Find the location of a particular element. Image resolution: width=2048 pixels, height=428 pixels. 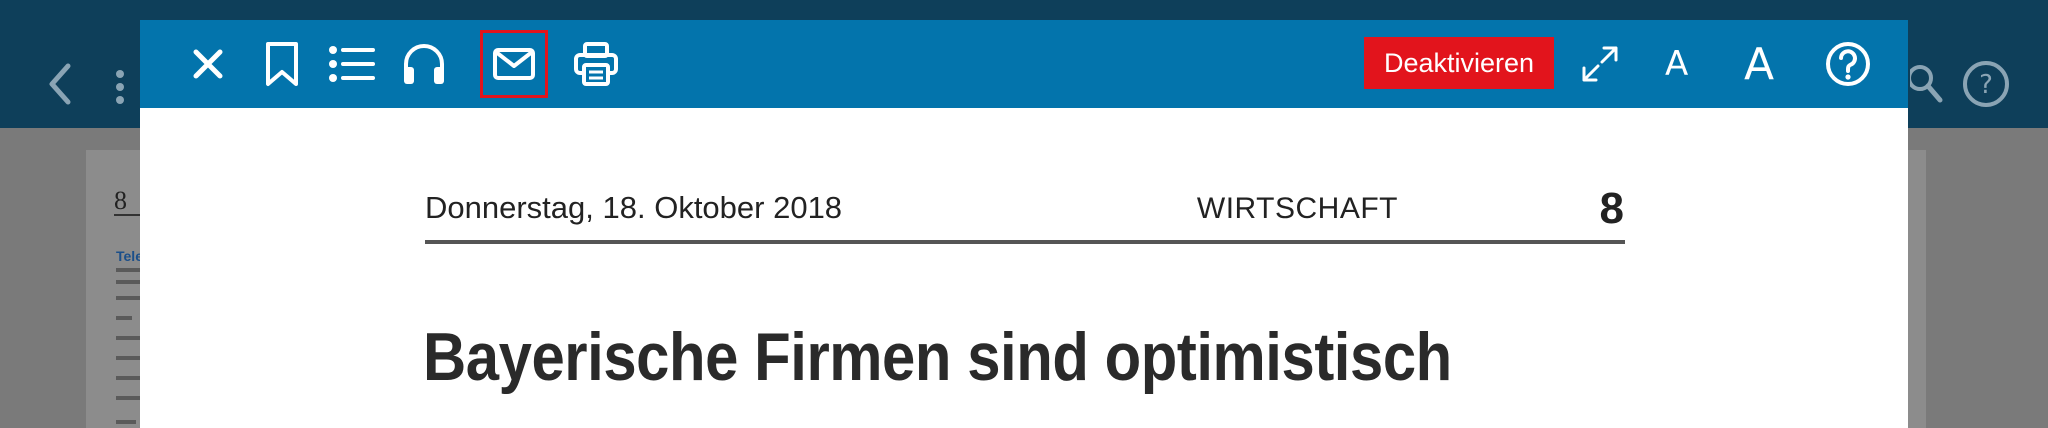

background-left-page: 8 Telef is located at coordinates (117, 289).